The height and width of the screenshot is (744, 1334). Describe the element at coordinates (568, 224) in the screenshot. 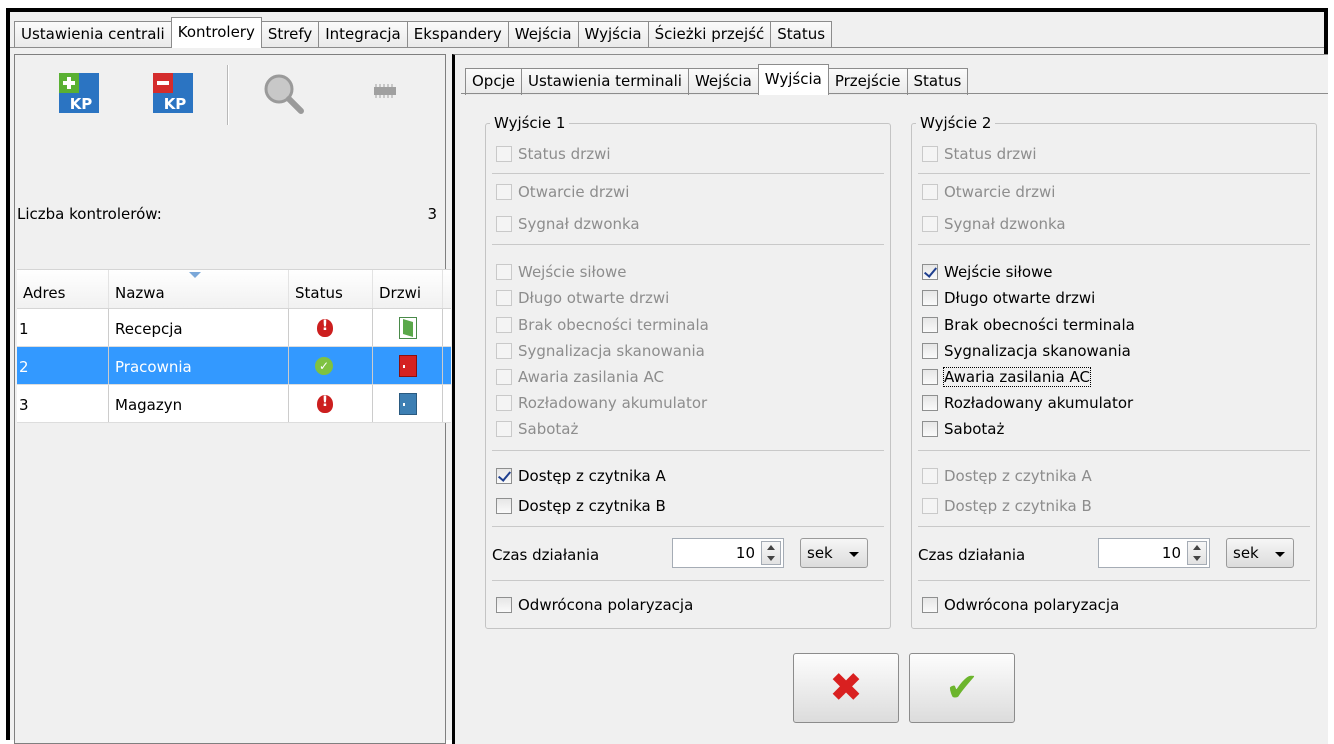

I see `output-1-sygnal-dzwonka: Sygnał dzwonka` at that location.